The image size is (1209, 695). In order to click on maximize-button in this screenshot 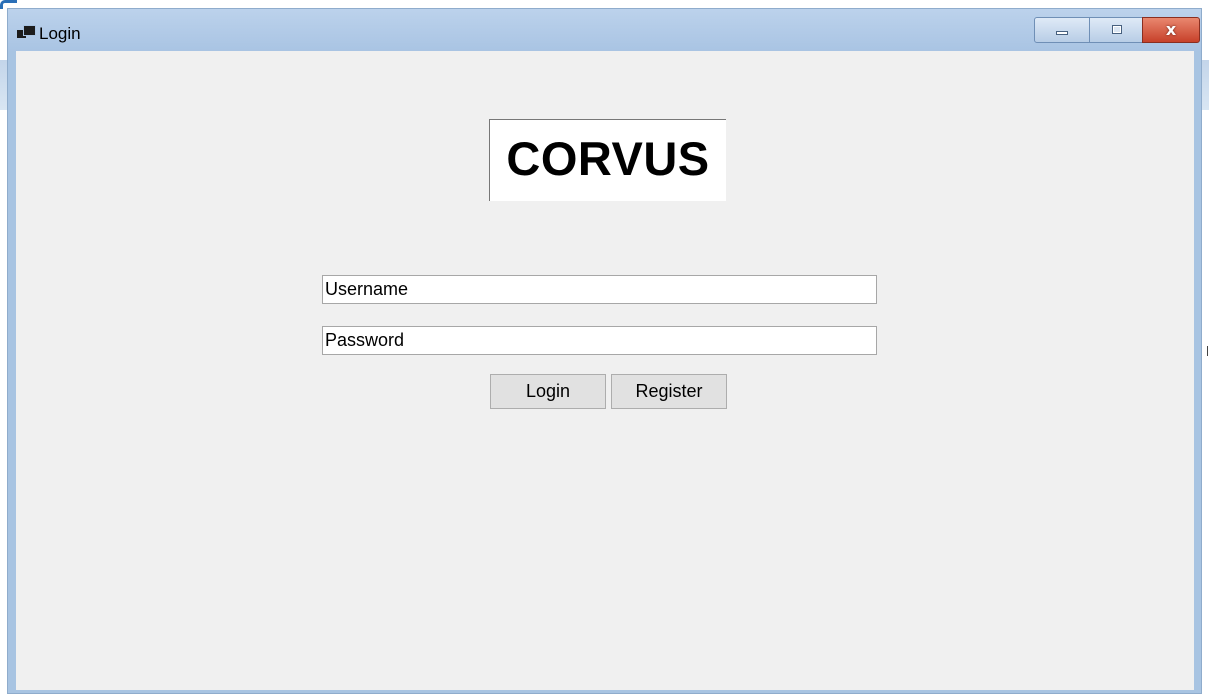, I will do `click(1116, 30)`.